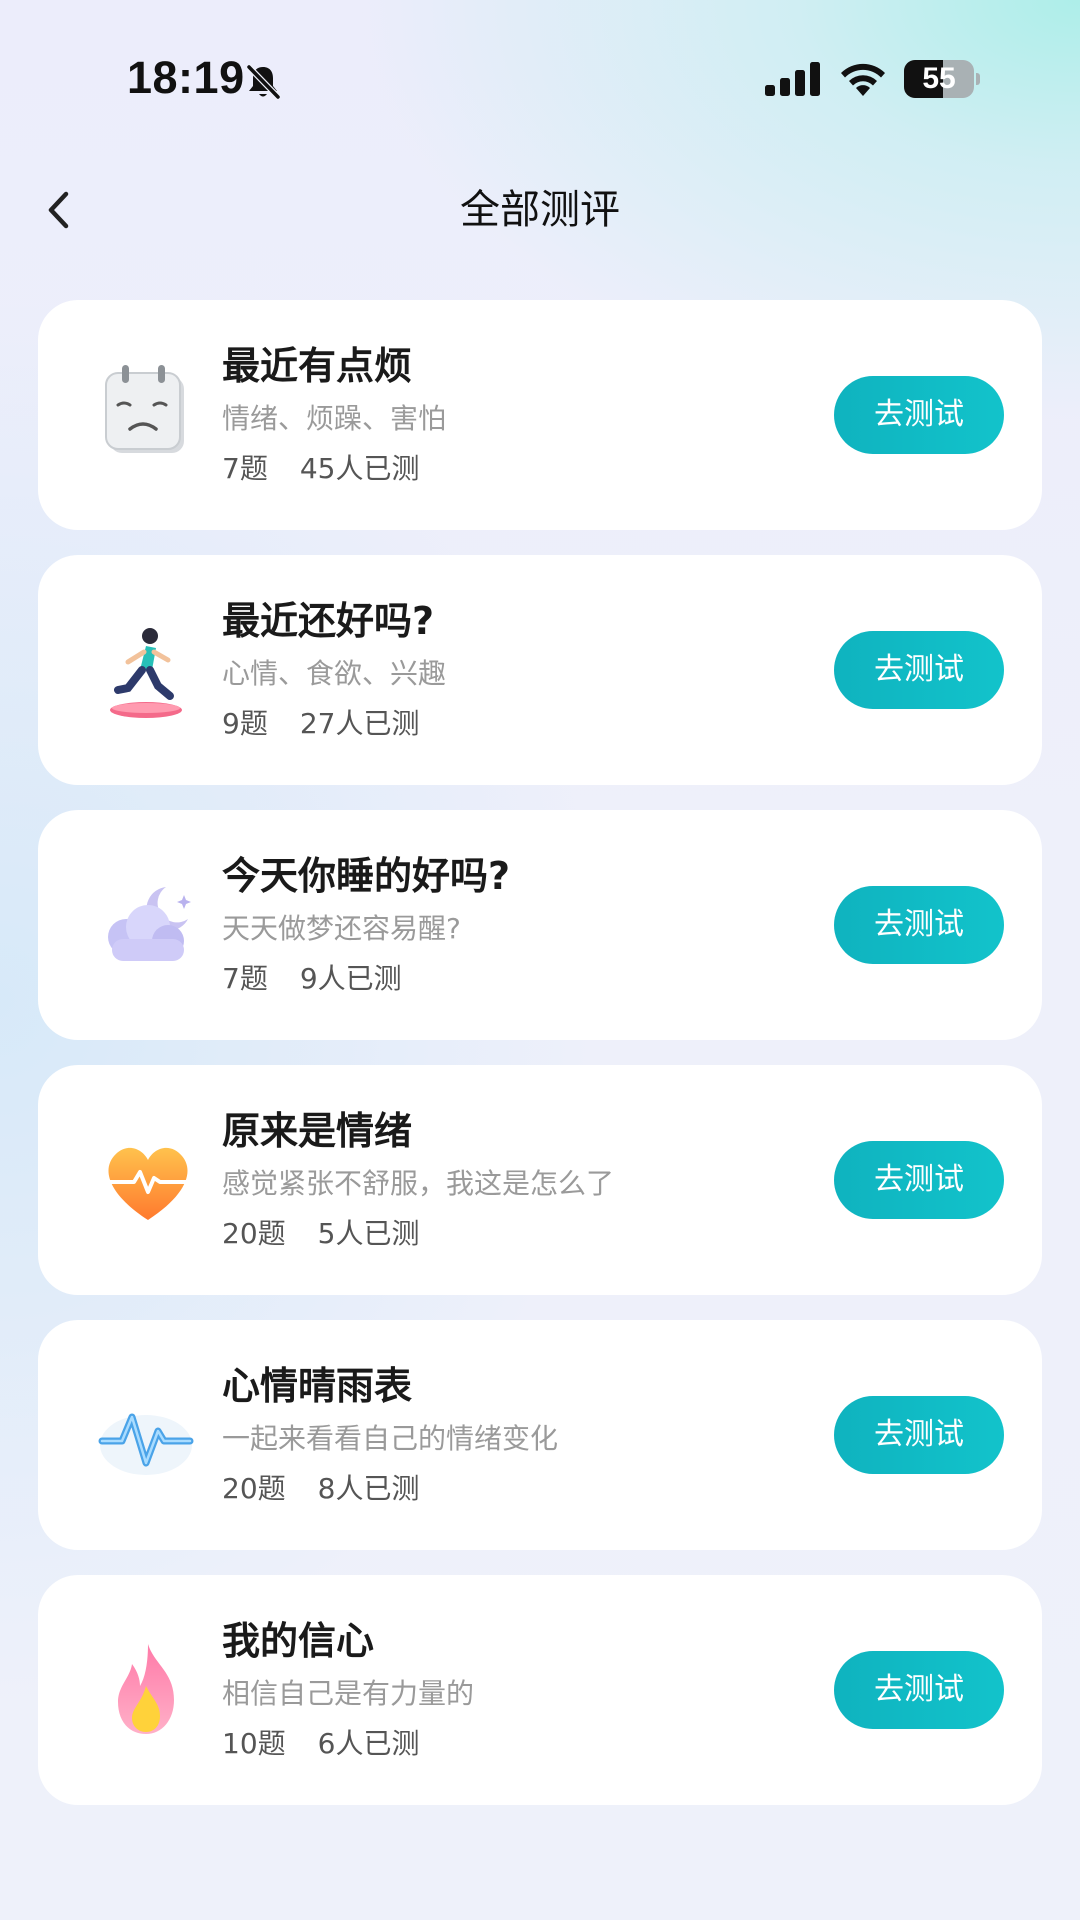 The width and height of the screenshot is (1080, 1920). I want to click on assessment-meta: 7题 9人已测, so click(312, 979).